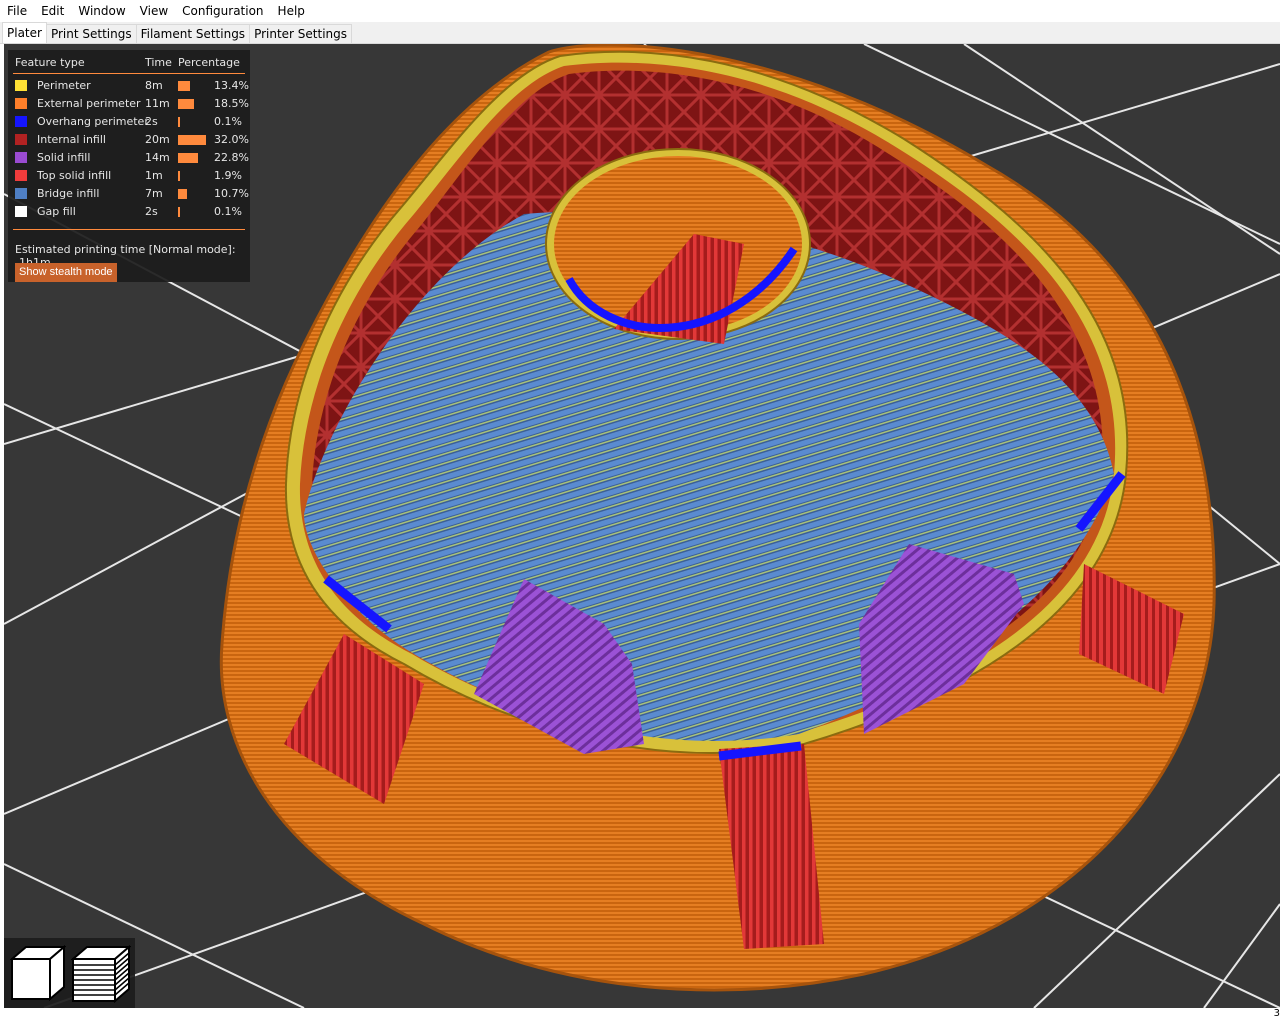 Image resolution: width=1280 pixels, height=1020 pixels. Describe the element at coordinates (231, 103) in the screenshot. I see `feature-percentage: 18.5%` at that location.